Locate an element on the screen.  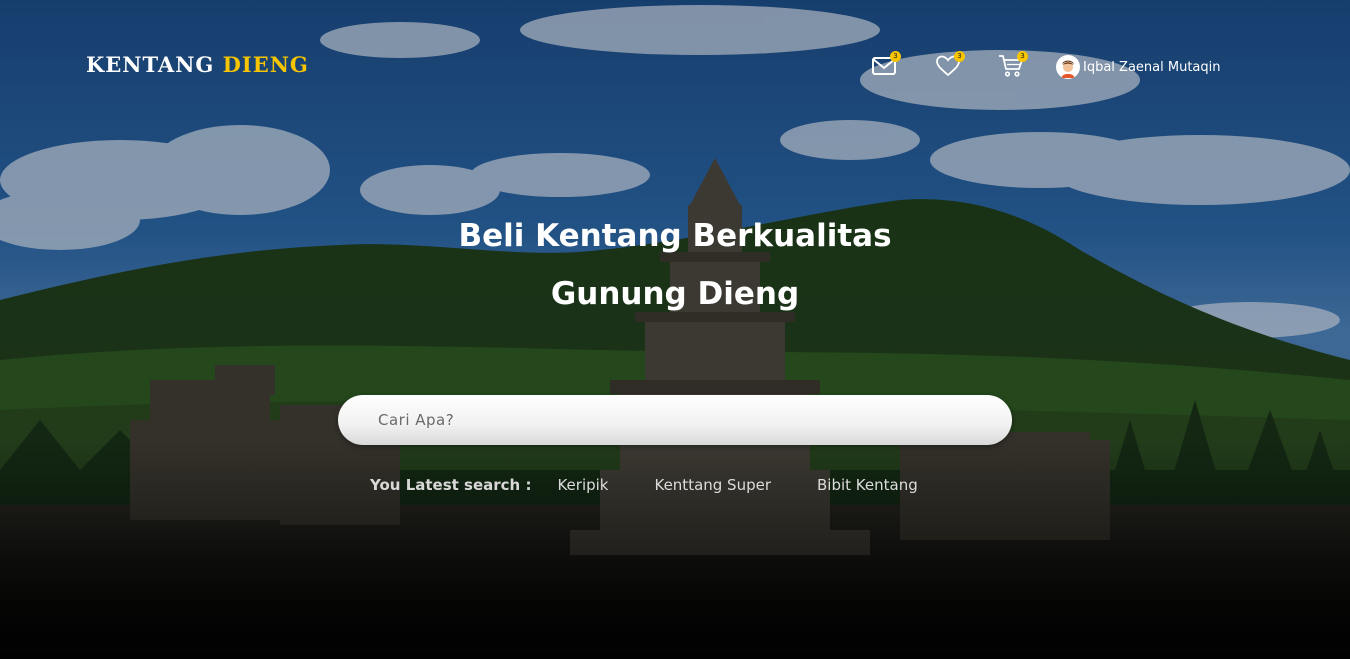
mail-badge: 3 is located at coordinates (895, 56).